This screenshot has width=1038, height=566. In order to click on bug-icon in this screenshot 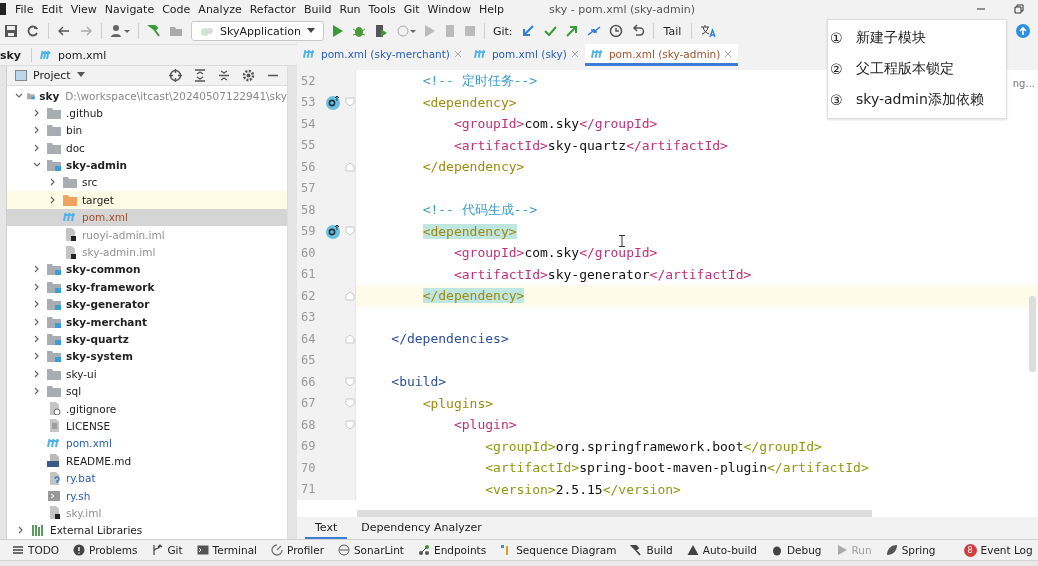, I will do `click(358, 31)`.